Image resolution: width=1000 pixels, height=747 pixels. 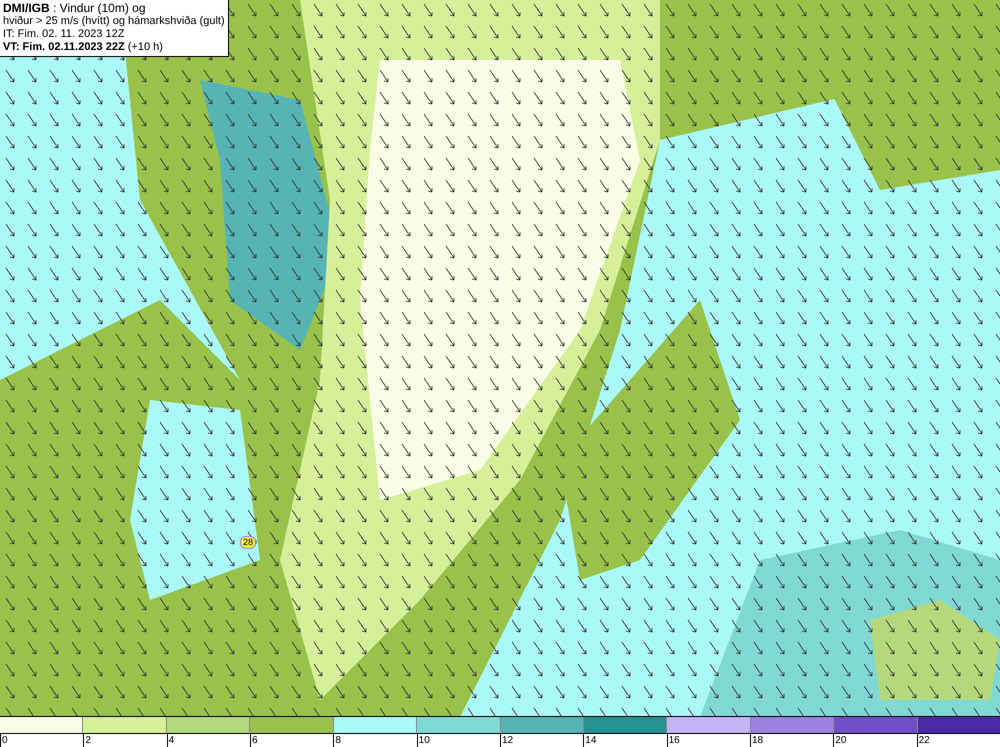 I want to click on title-line: hviður > 25 m/s (hvítt) og hámarkshviða (gult), so click(x=114, y=21).